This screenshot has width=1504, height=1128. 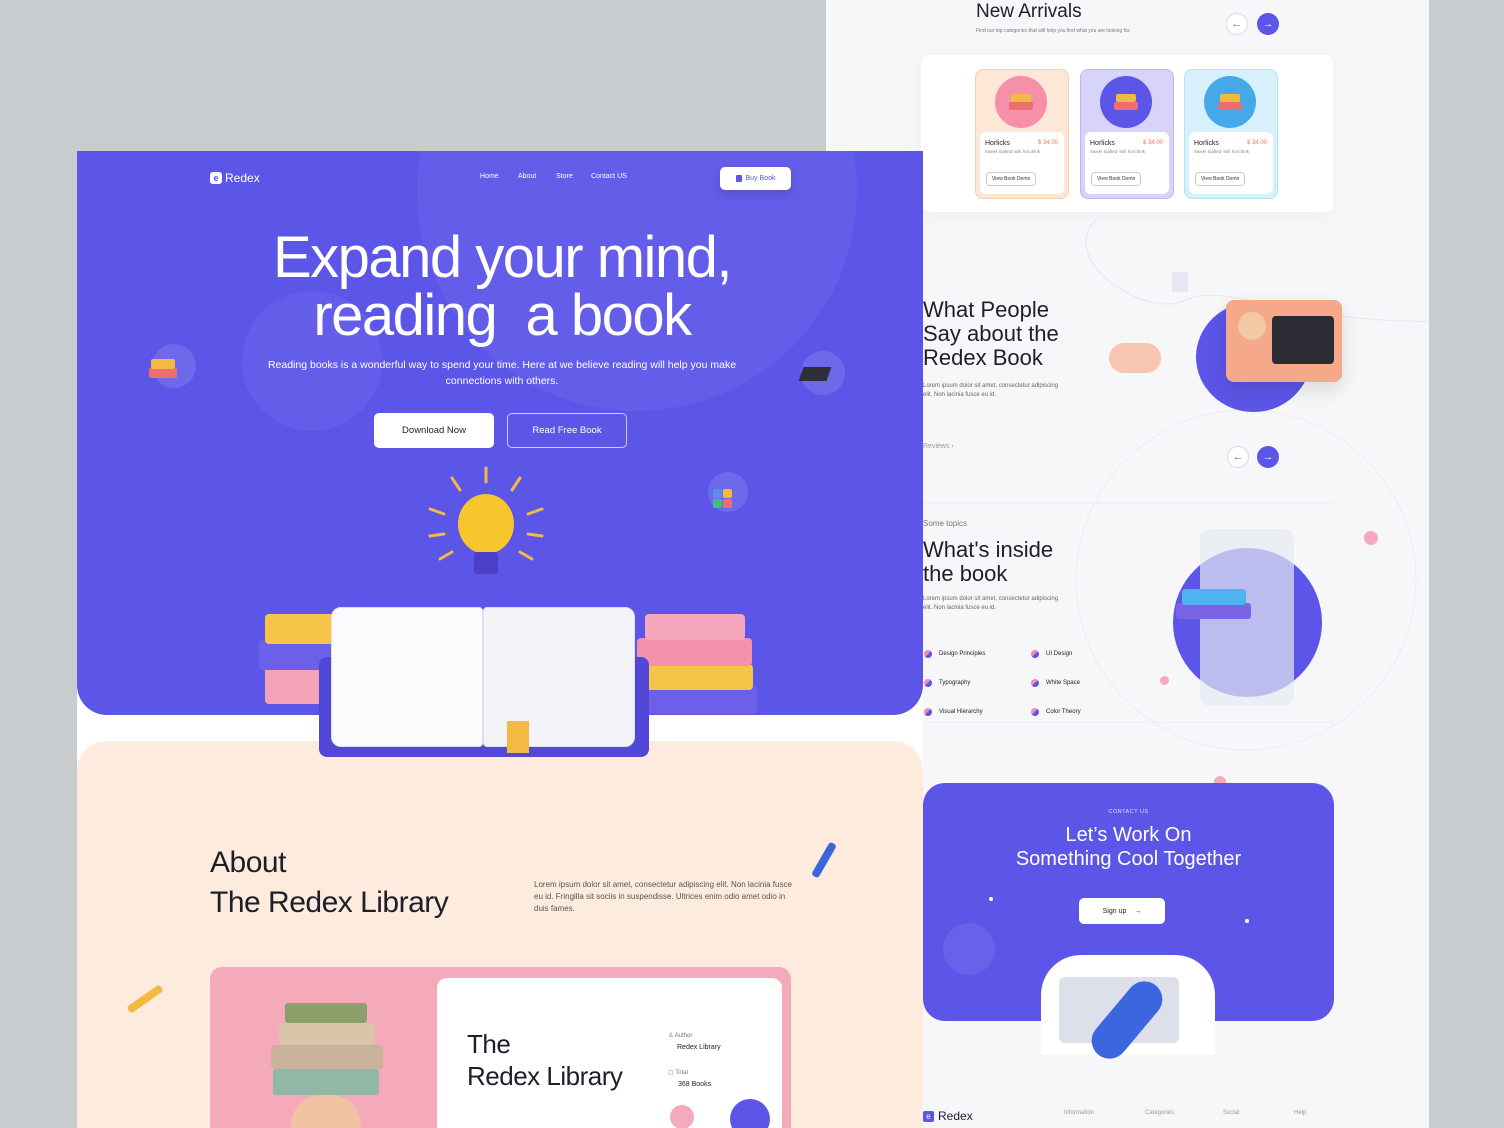 What do you see at coordinates (1056, 712) in the screenshot?
I see `topic-item: Color Theory` at bounding box center [1056, 712].